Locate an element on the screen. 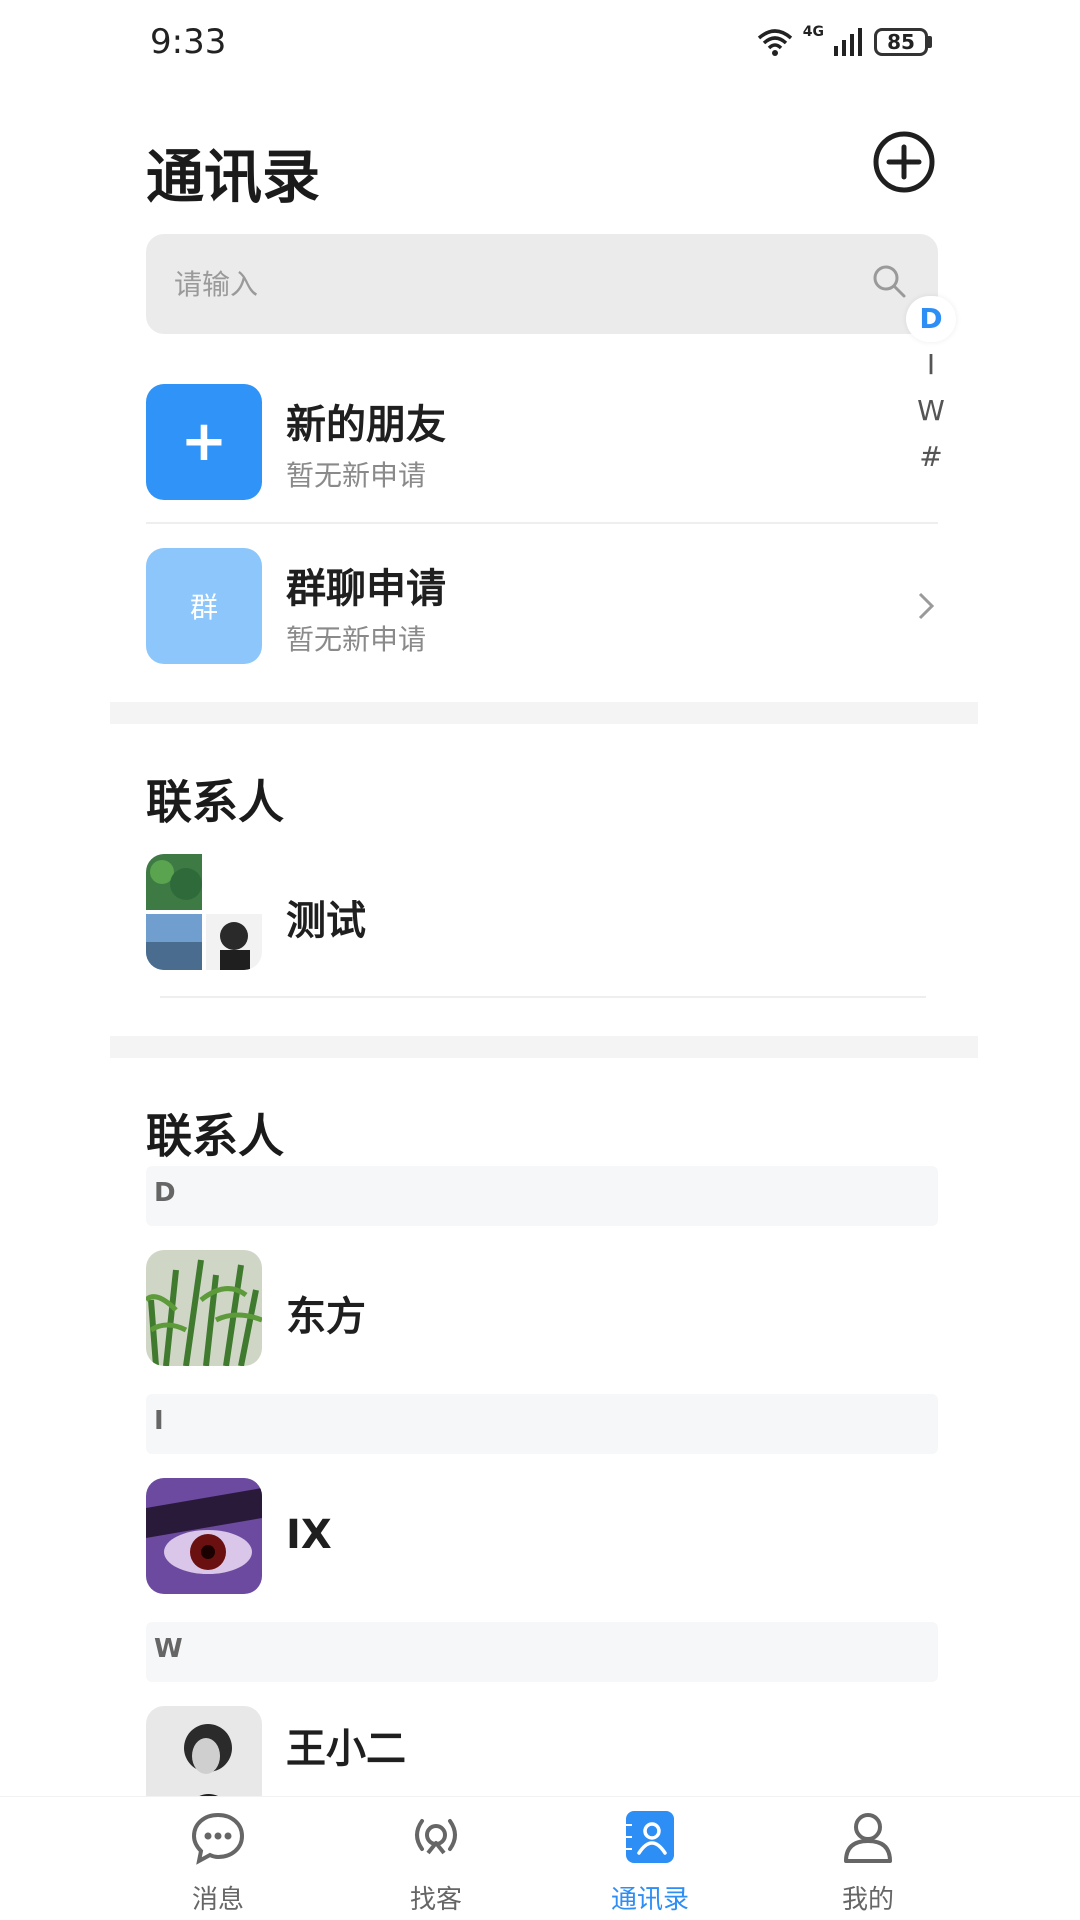 The width and height of the screenshot is (1080, 1920). battery-level: 85 is located at coordinates (901, 42).